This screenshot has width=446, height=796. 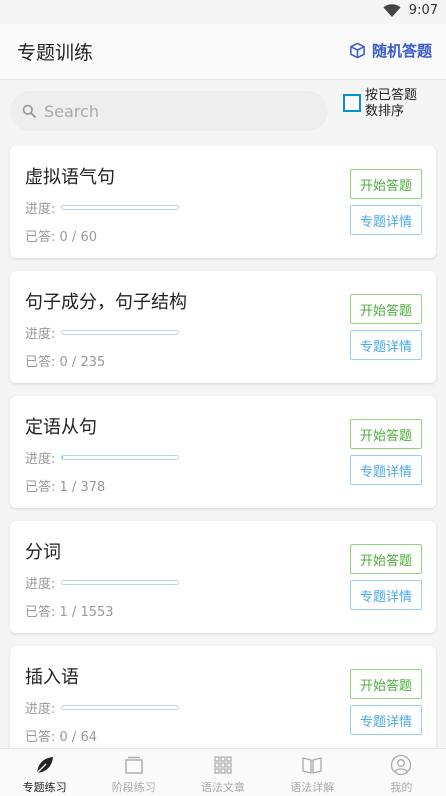 I want to click on search-row: 按已答题数排序, so click(x=223, y=112).